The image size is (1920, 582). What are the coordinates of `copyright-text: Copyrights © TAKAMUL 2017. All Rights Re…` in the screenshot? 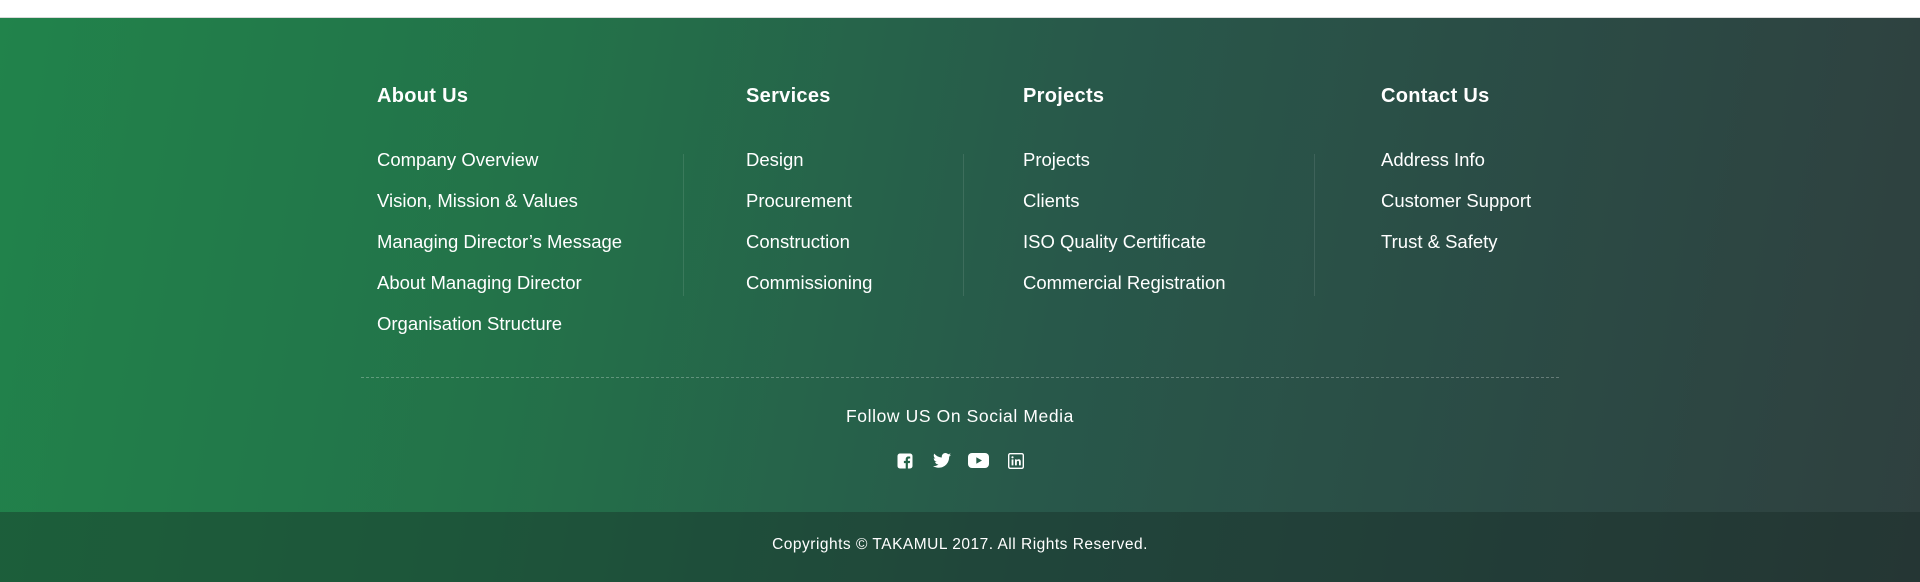 It's located at (960, 544).